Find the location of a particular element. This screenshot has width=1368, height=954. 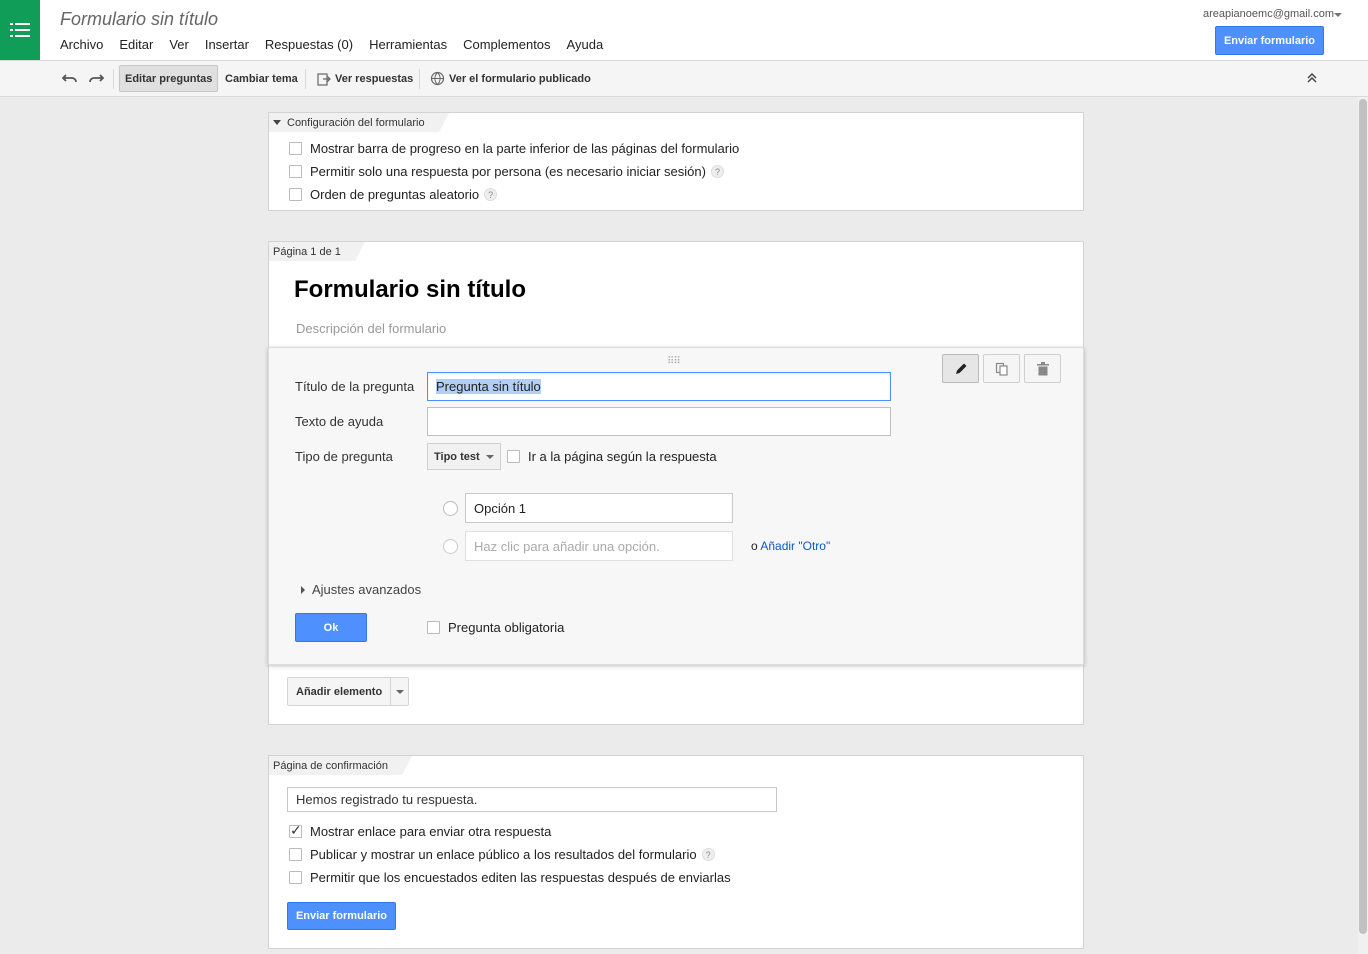

menu-herramientas: Herramientas is located at coordinates (408, 44).